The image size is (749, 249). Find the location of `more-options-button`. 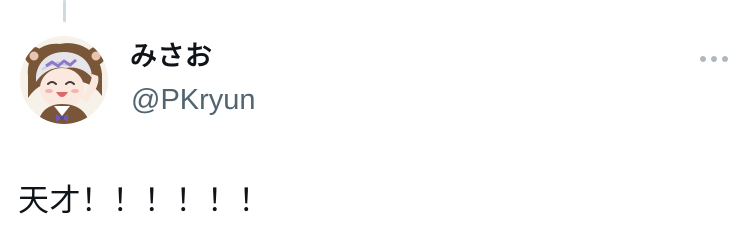

more-options-button is located at coordinates (714, 59).